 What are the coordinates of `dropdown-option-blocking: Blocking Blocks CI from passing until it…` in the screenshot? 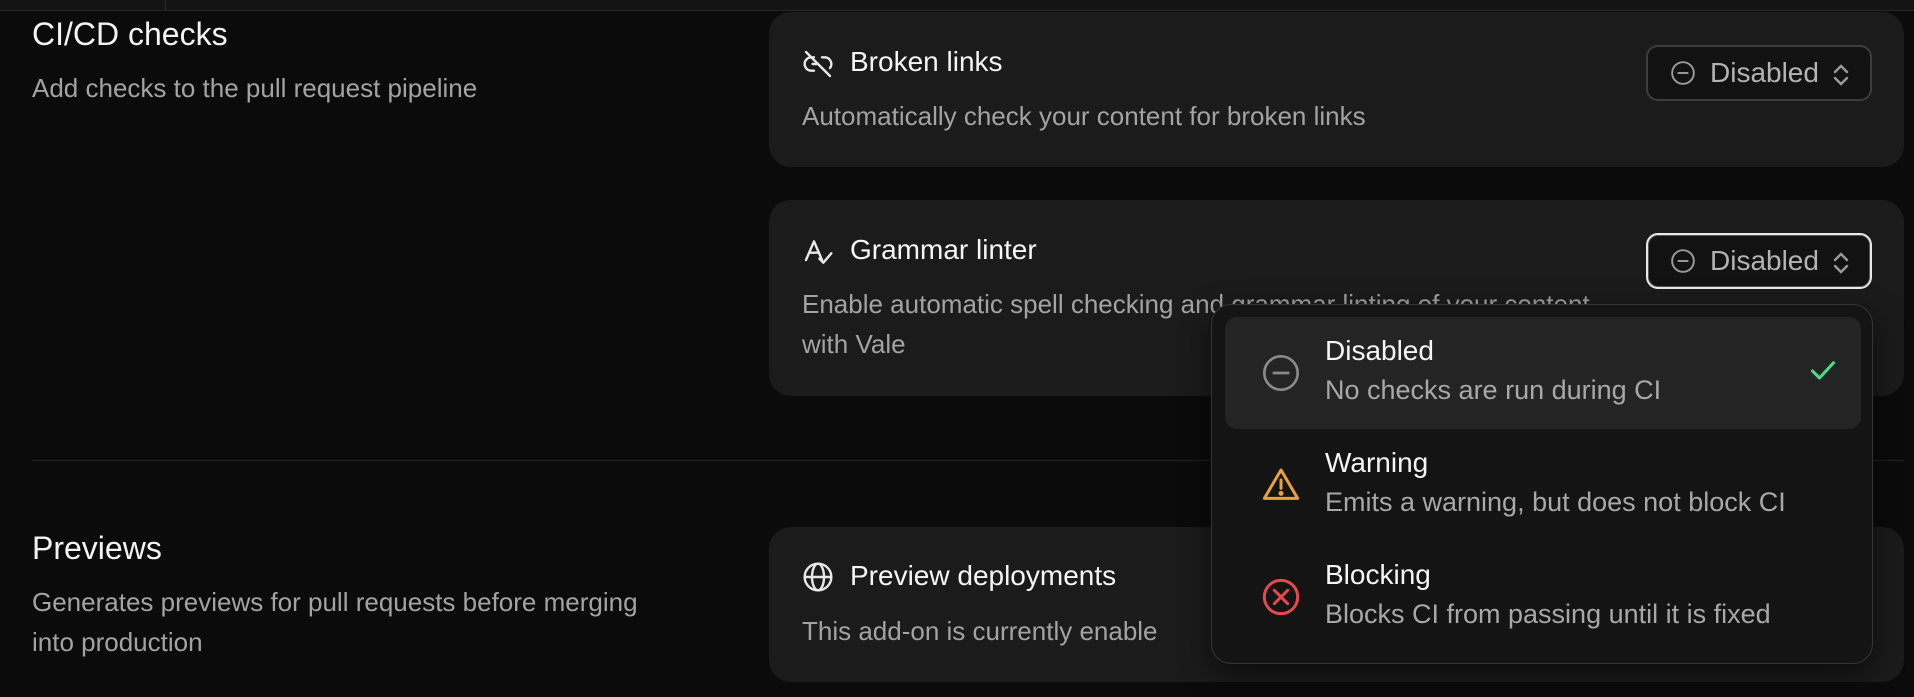 It's located at (1543, 597).